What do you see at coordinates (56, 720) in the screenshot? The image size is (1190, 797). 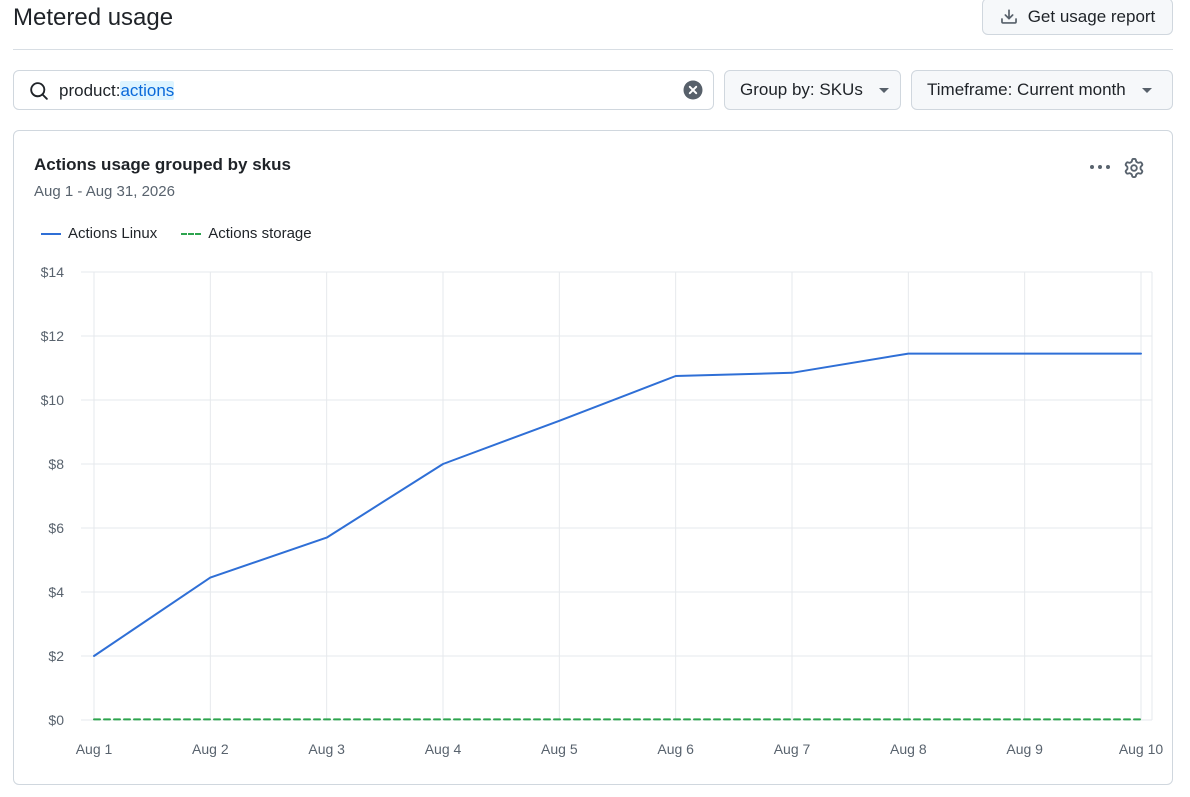 I see `y-tick-label: $0` at bounding box center [56, 720].